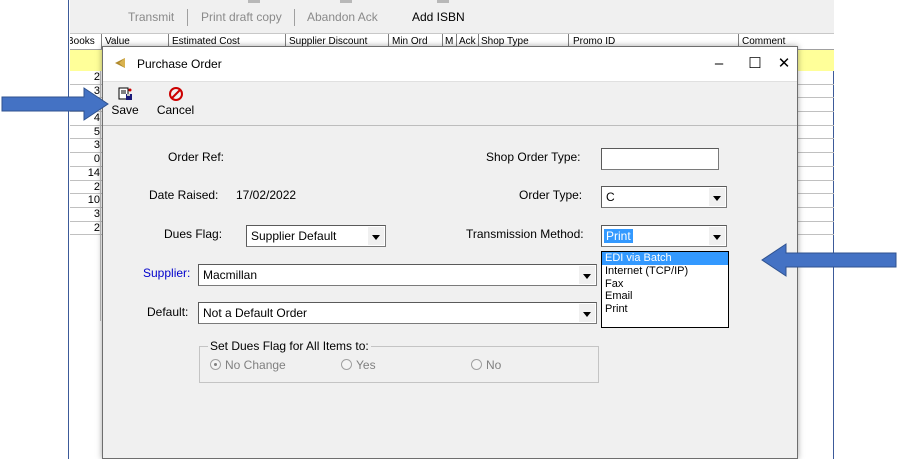  I want to click on abandon-ack-button: Abandon Ack, so click(342, 17).